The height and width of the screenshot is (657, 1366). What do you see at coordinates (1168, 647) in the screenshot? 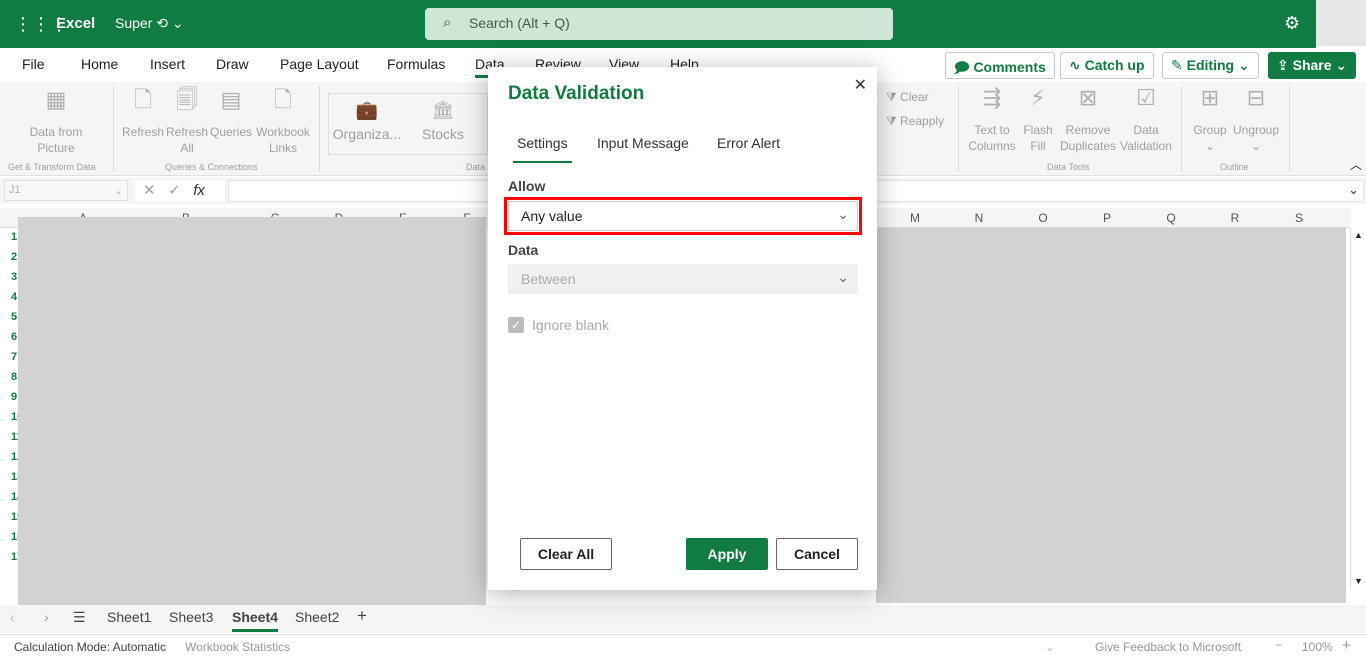
I see `feedback-link: Give Feedback to Microsoft` at bounding box center [1168, 647].